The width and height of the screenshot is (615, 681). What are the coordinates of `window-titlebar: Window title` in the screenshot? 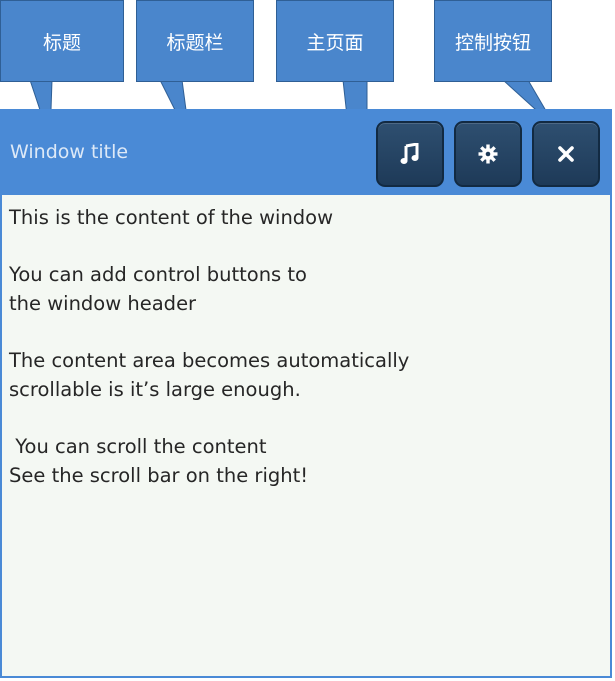 It's located at (306, 153).